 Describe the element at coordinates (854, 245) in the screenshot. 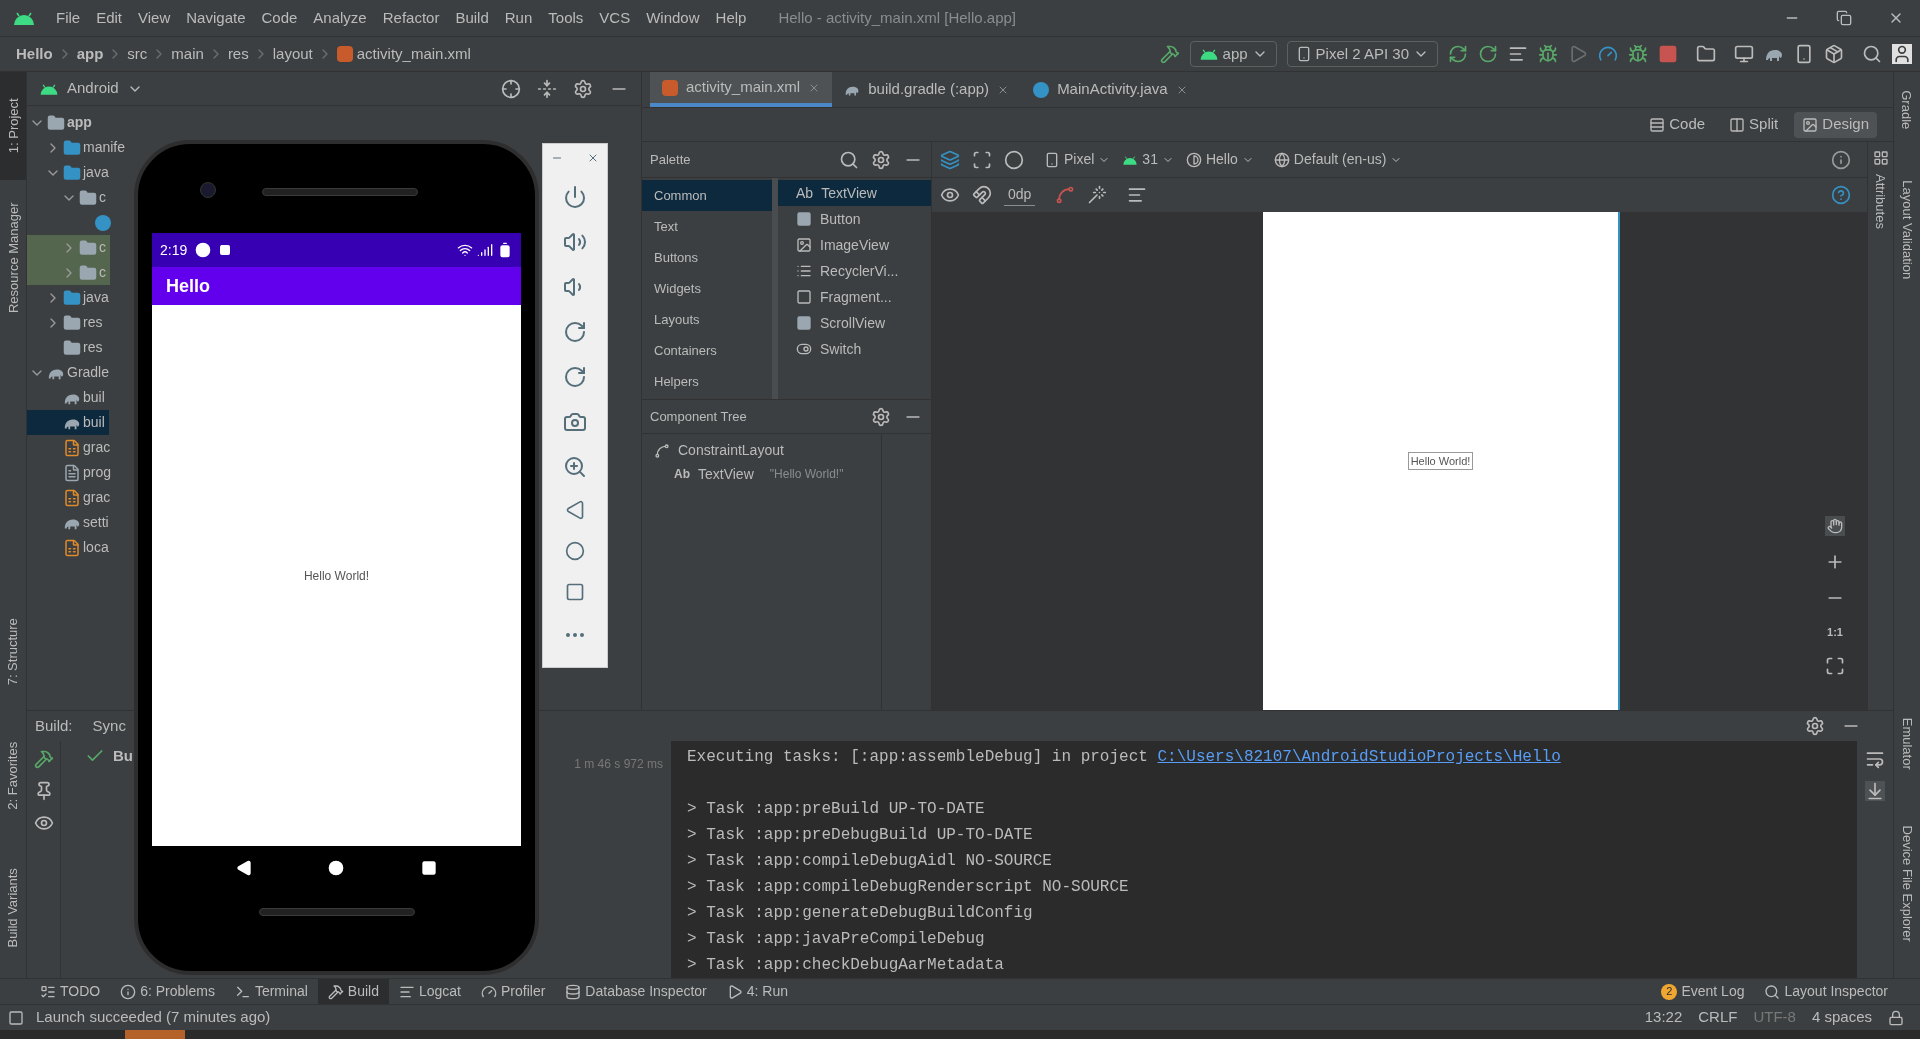

I see `palette-item: ImageView` at that location.